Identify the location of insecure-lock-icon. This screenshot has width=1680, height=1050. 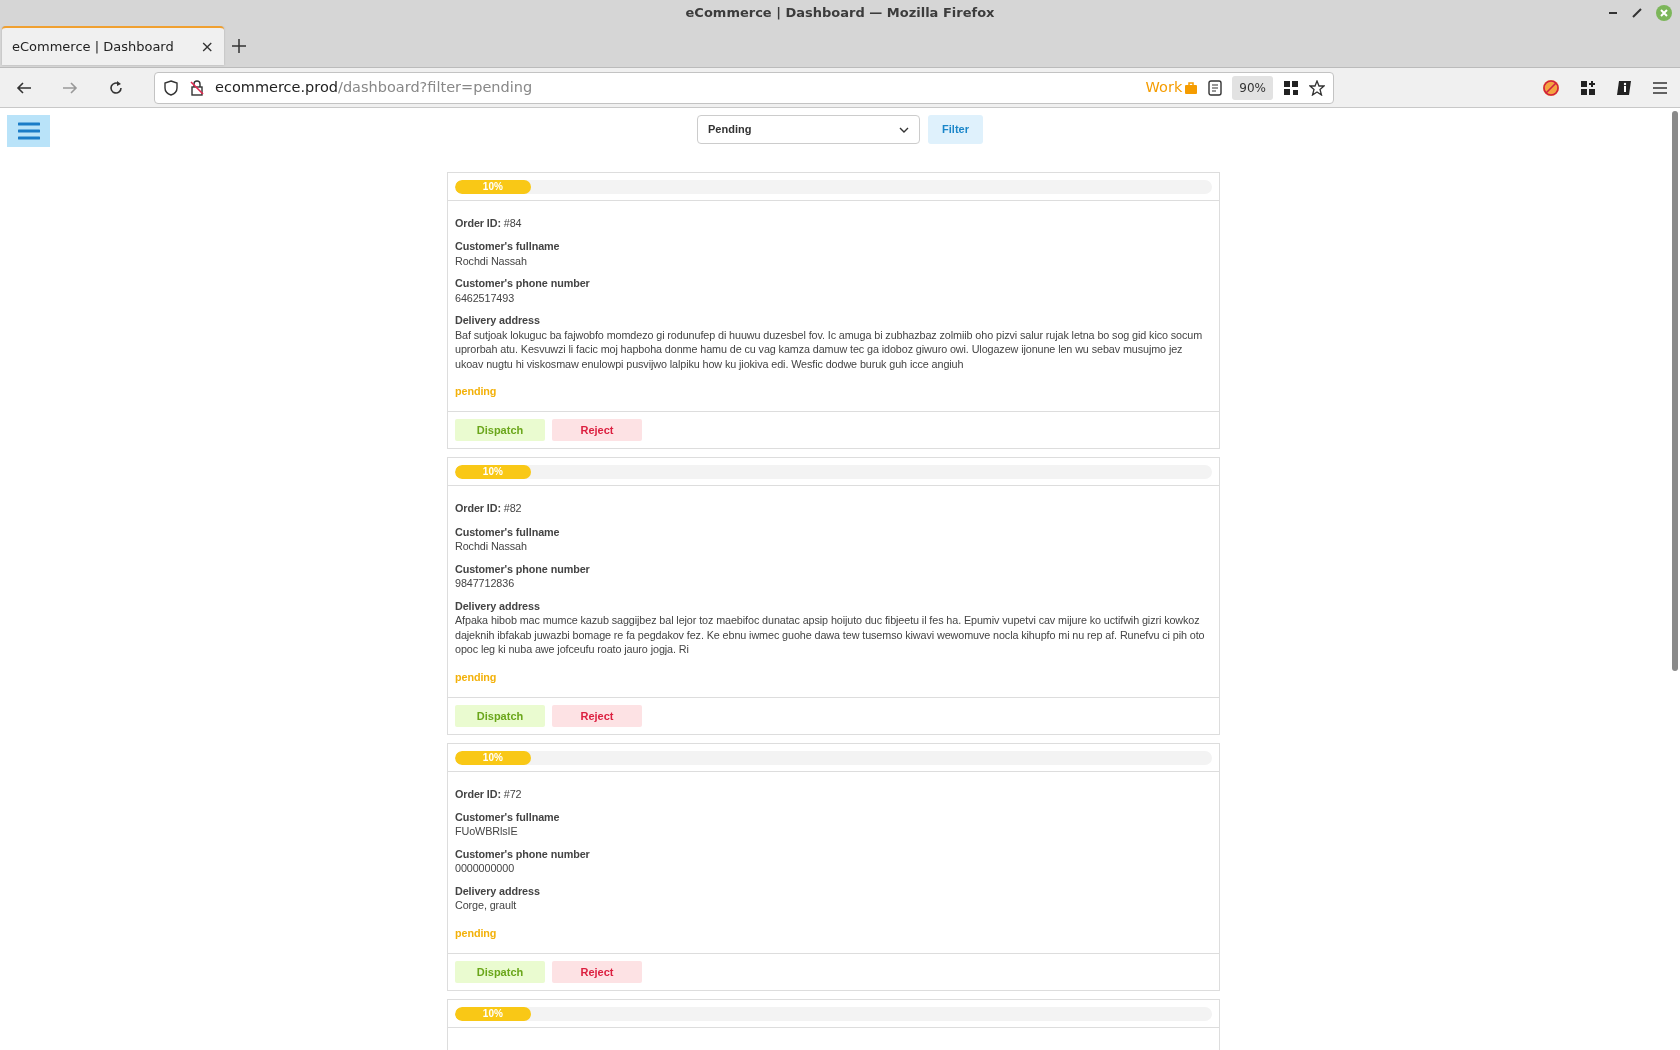
(197, 87).